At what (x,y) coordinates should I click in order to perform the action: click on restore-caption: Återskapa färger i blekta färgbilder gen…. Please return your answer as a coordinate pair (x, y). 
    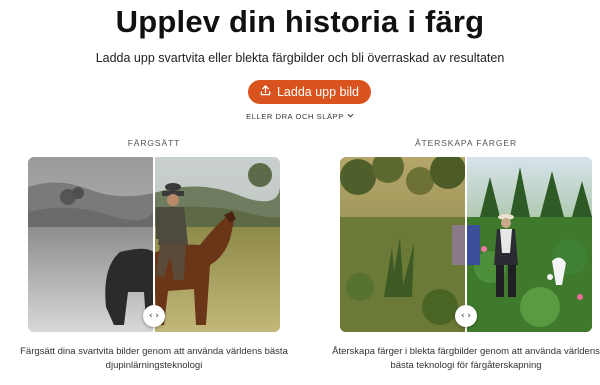
    Looking at the image, I should click on (466, 358).